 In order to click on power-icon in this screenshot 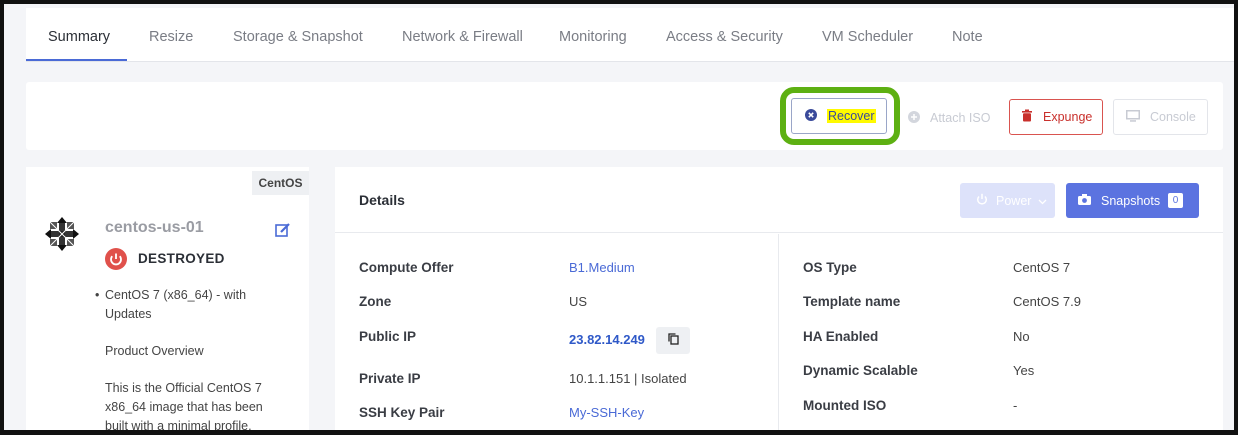, I will do `click(982, 200)`.